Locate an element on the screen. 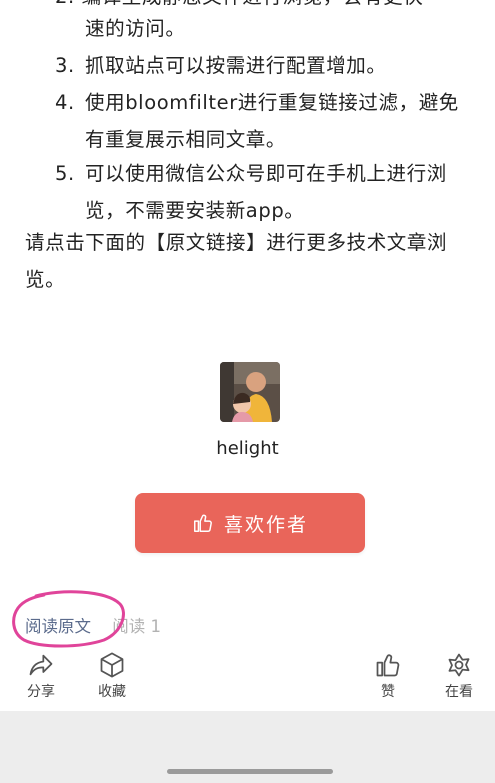 The width and height of the screenshot is (495, 783). share-button: 分享 is located at coordinates (41, 673).